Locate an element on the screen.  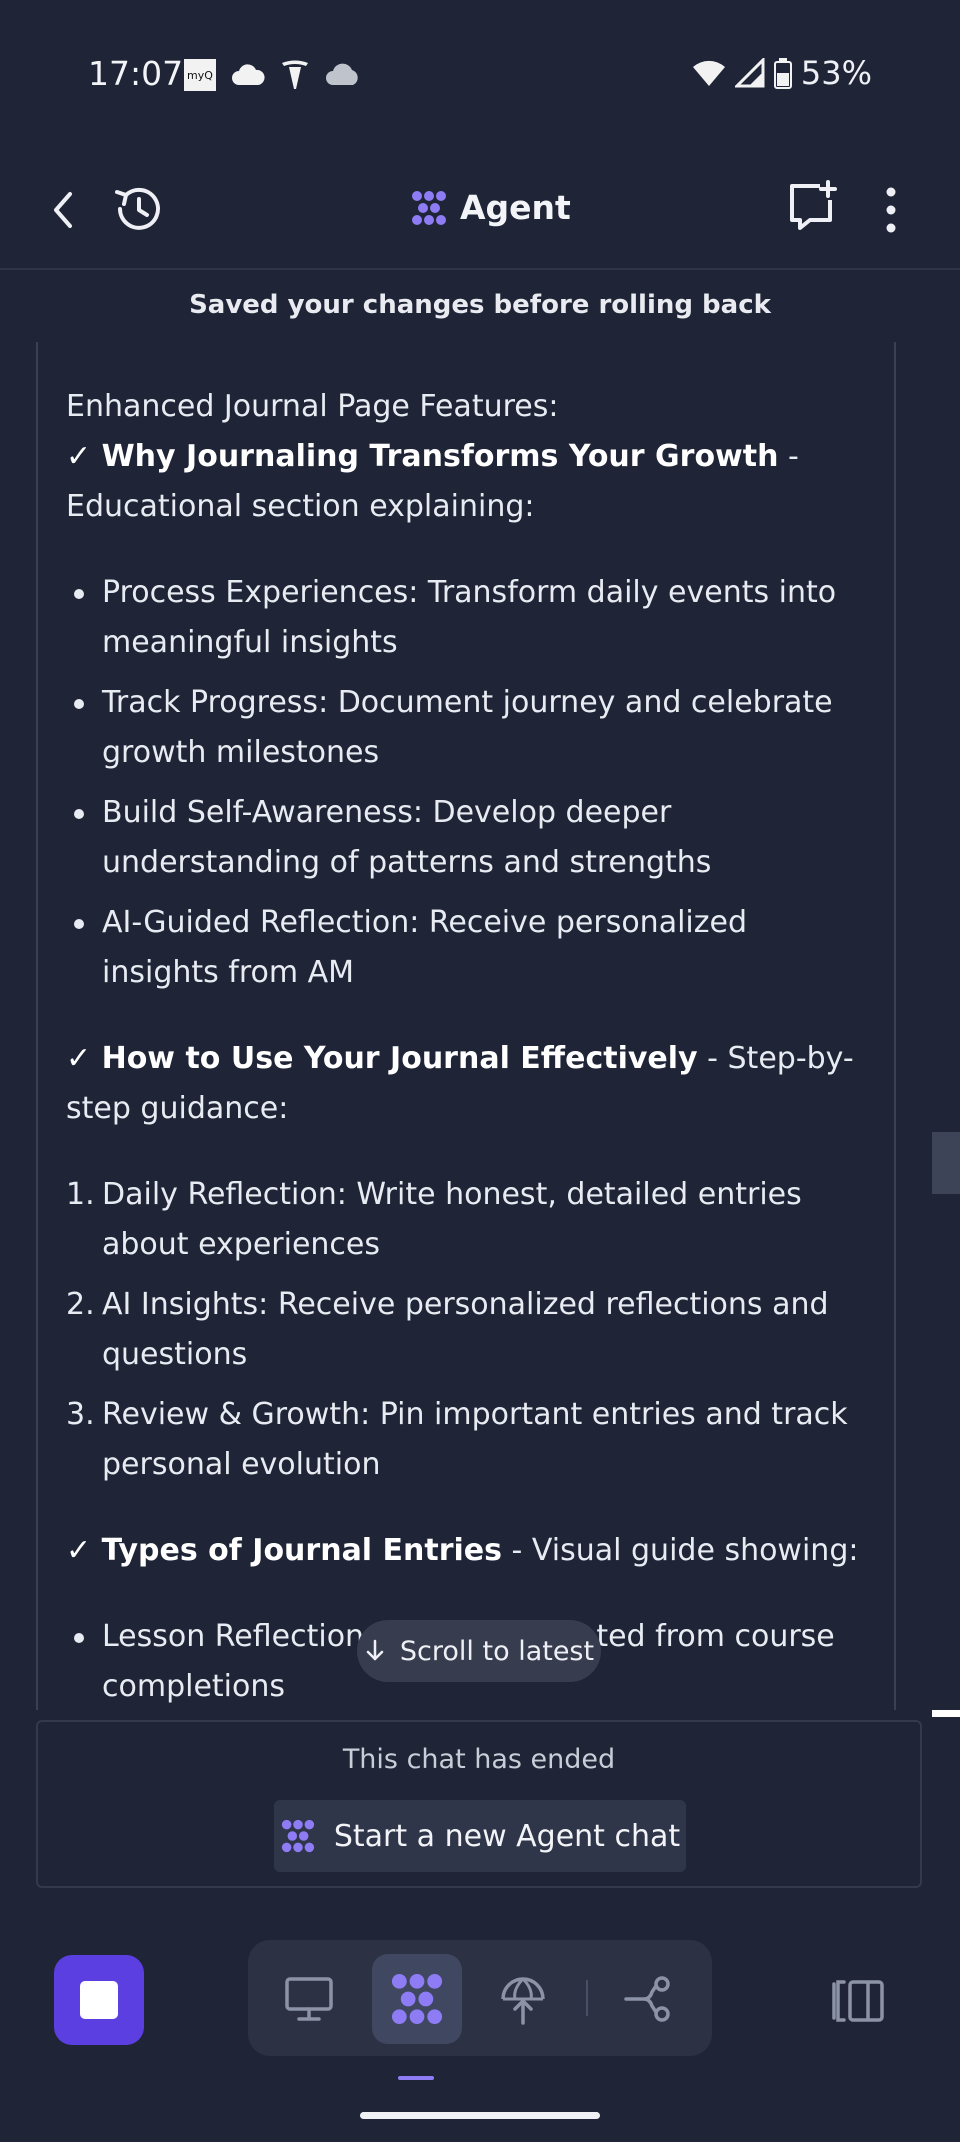
workflow-mode-button is located at coordinates (649, 1999).